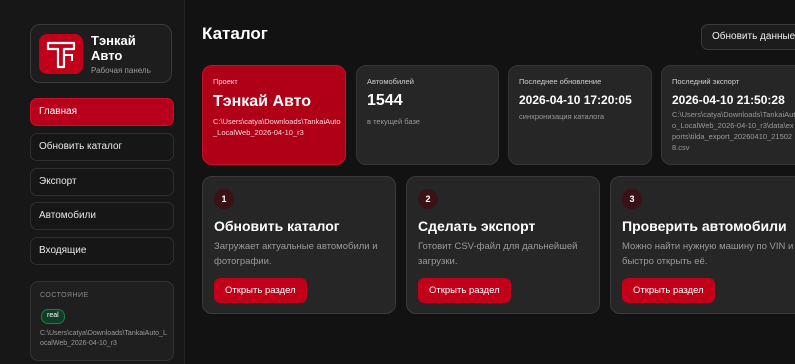 This screenshot has width=795, height=364. I want to click on stat-sub: синхронизация каталога, so click(562, 116).